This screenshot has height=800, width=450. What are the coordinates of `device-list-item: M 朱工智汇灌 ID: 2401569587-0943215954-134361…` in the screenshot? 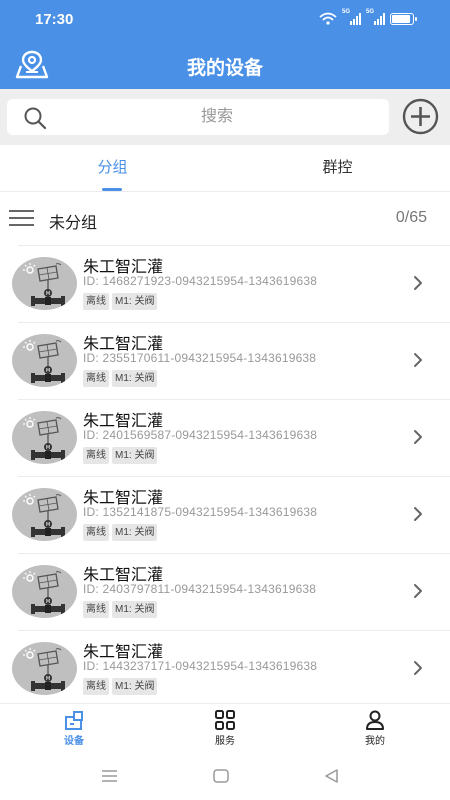 It's located at (225, 437).